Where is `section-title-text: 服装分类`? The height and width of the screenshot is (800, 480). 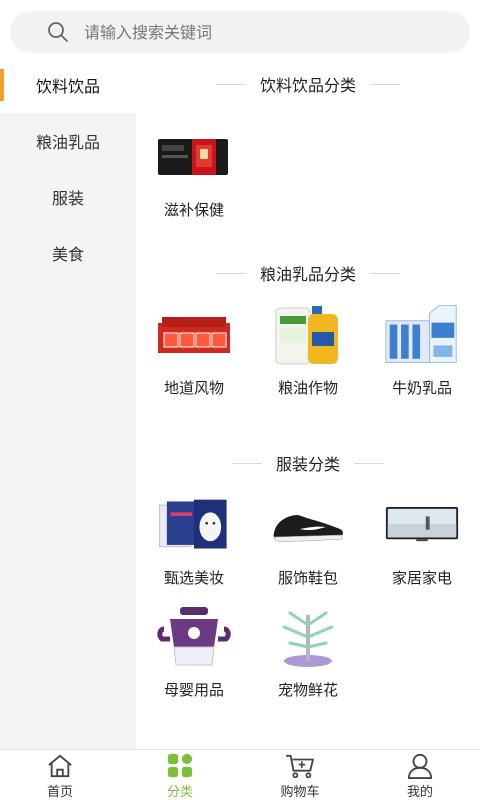 section-title-text: 服装分类 is located at coordinates (307, 464).